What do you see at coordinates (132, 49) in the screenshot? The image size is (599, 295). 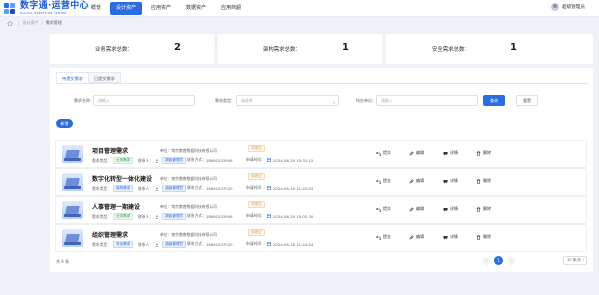 I see `stat-card-business: 业务需求总数： 2` at bounding box center [132, 49].